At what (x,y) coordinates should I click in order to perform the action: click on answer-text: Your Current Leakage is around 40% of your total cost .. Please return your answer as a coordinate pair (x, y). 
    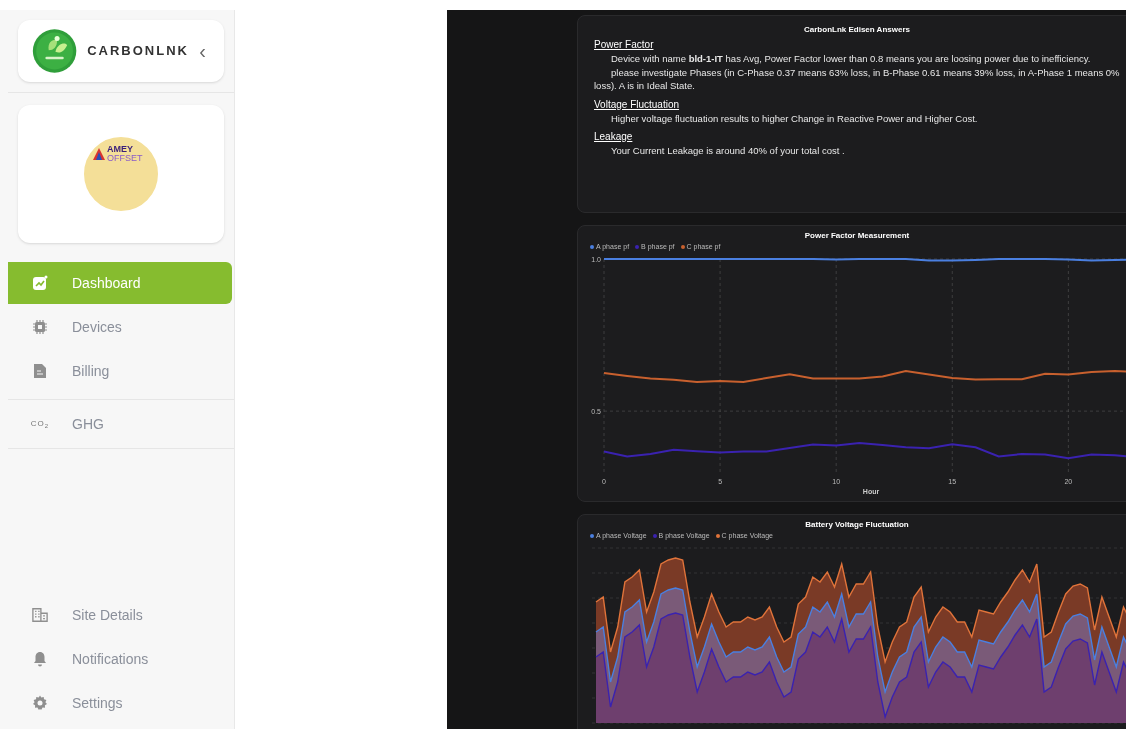
    Looking at the image, I should click on (728, 151).